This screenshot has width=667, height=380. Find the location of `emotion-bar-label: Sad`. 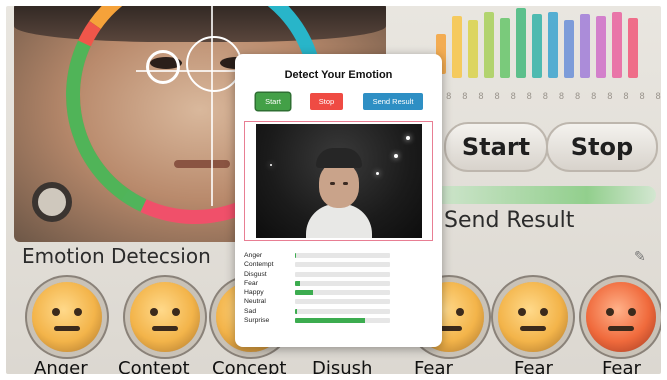

emotion-bar-label: Sad is located at coordinates (250, 311).